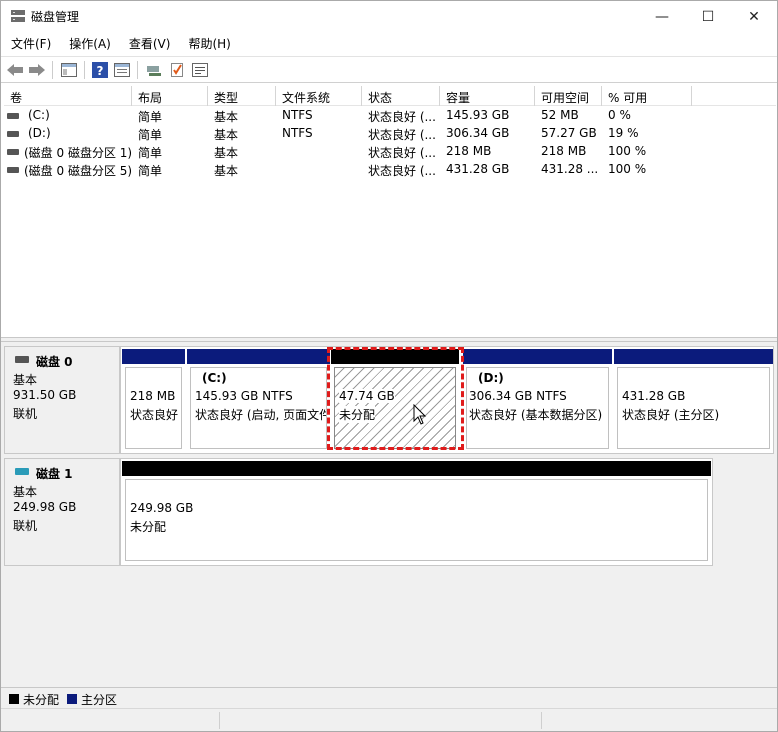 This screenshot has width=778, height=732. What do you see at coordinates (78, 153) in the screenshot?
I see `volume-name: (磁盘 0 磁盘分区 1)` at bounding box center [78, 153].